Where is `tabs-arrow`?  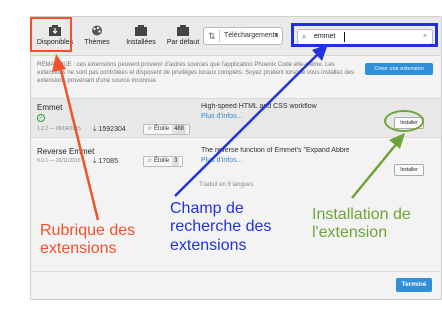 tabs-arrow is located at coordinates (76, 137).